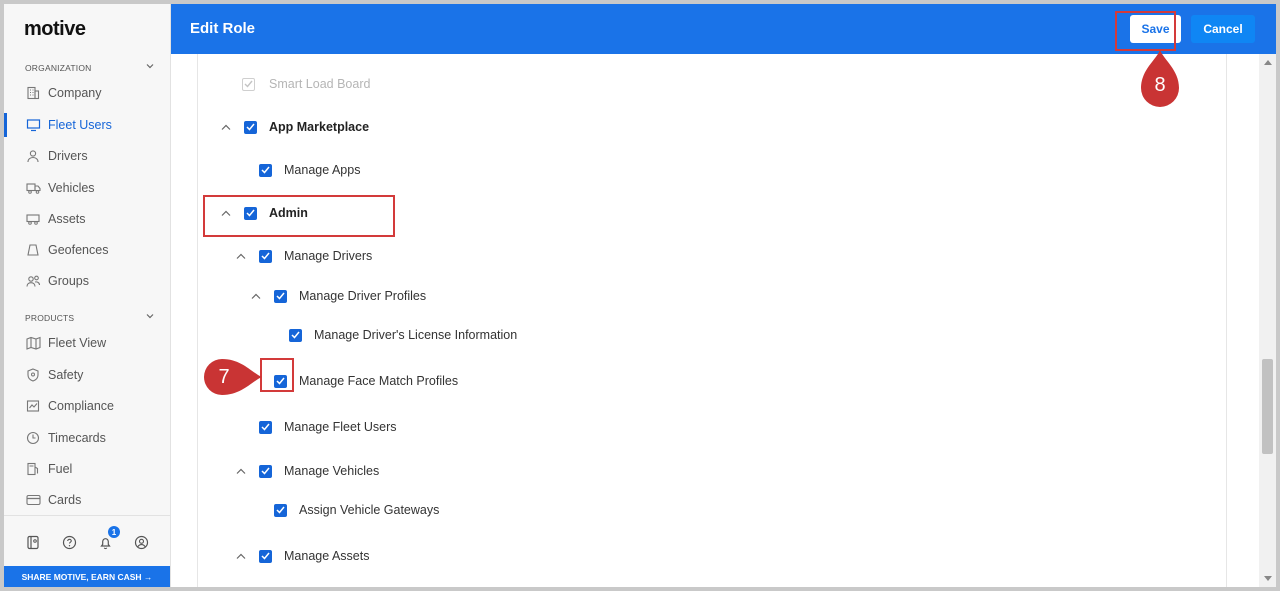  I want to click on sidebar-item-label: Groups, so click(68, 281).